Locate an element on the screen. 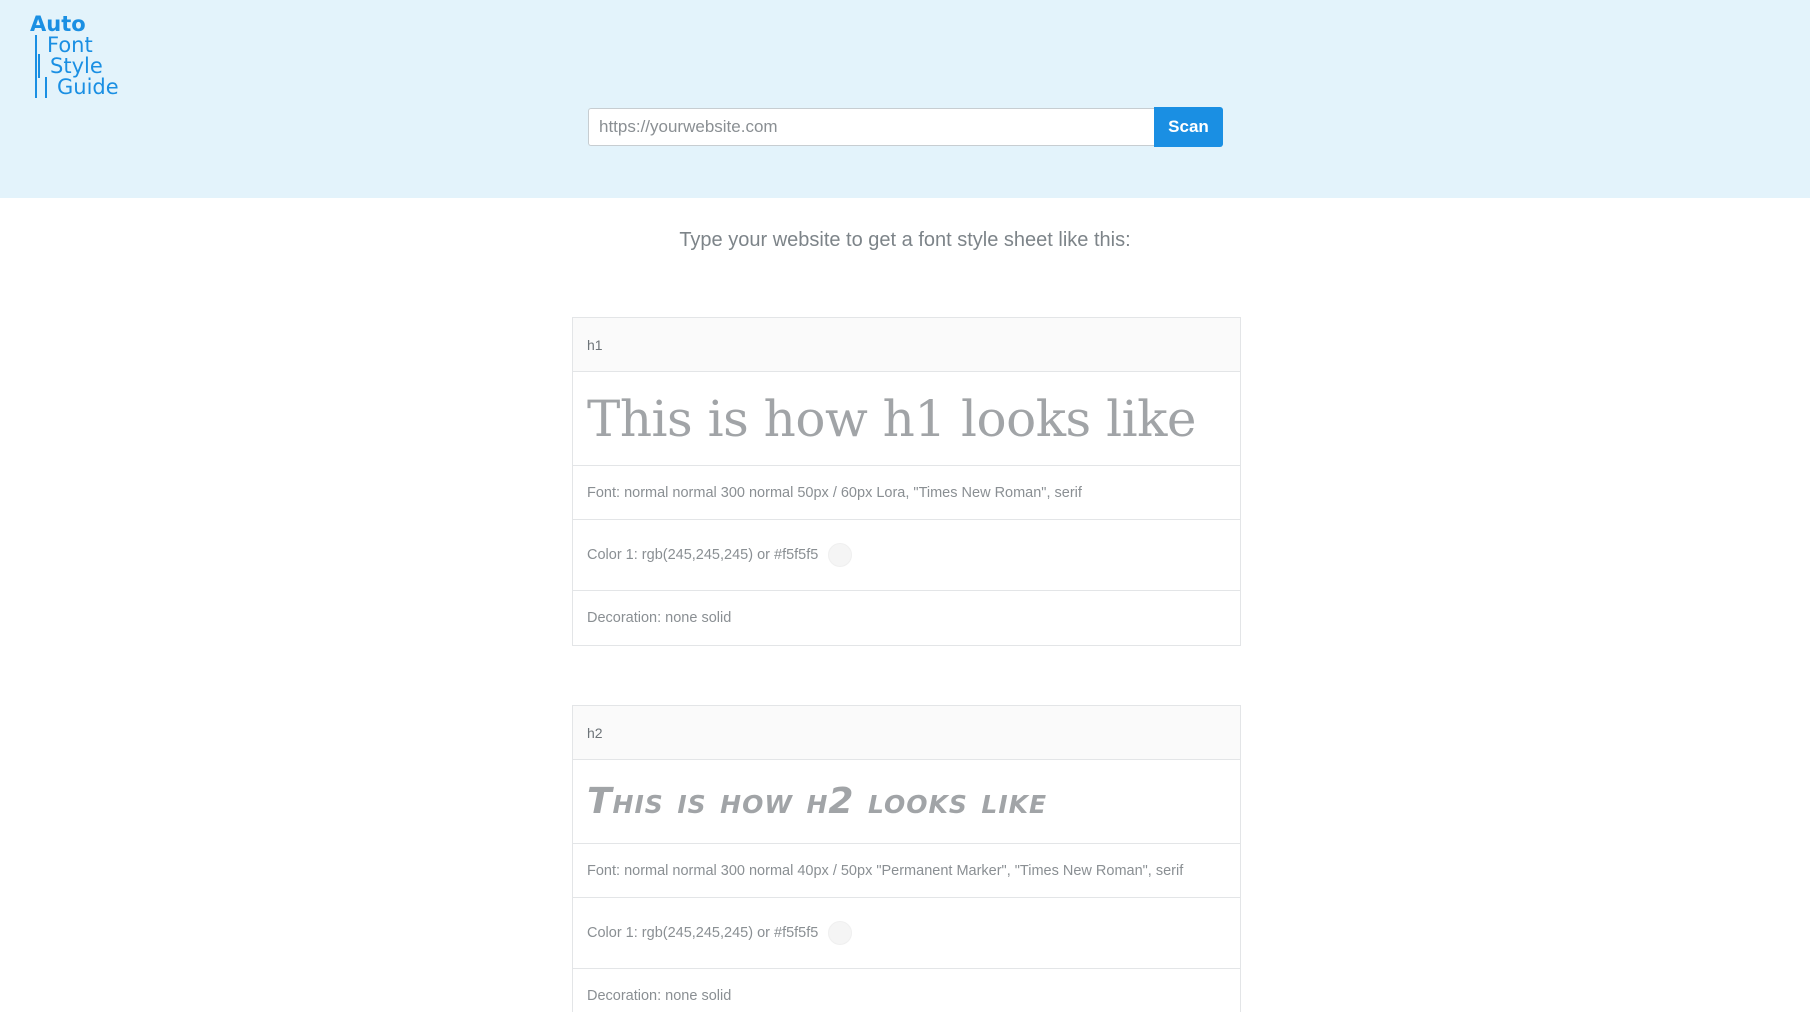  card-tag: h1 is located at coordinates (906, 345).